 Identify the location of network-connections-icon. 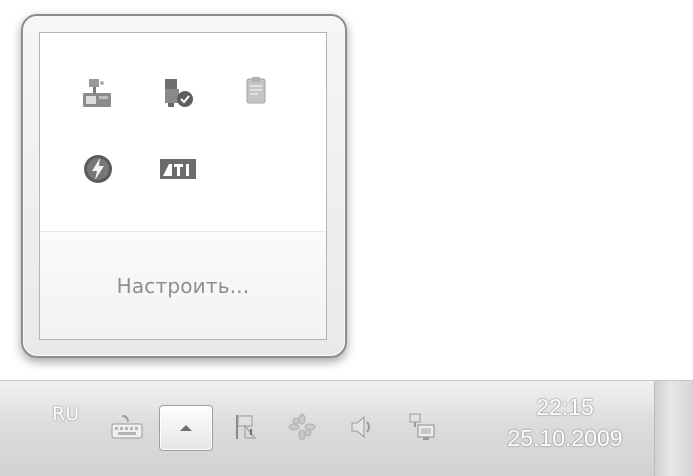
(98, 93).